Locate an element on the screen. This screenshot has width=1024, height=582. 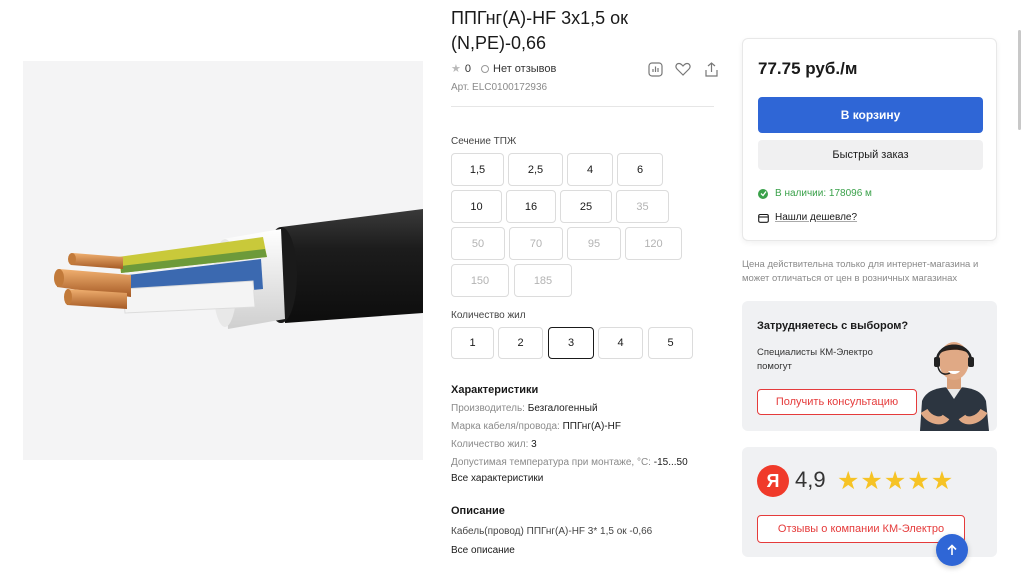
section-option: 4 is located at coordinates (590, 169).